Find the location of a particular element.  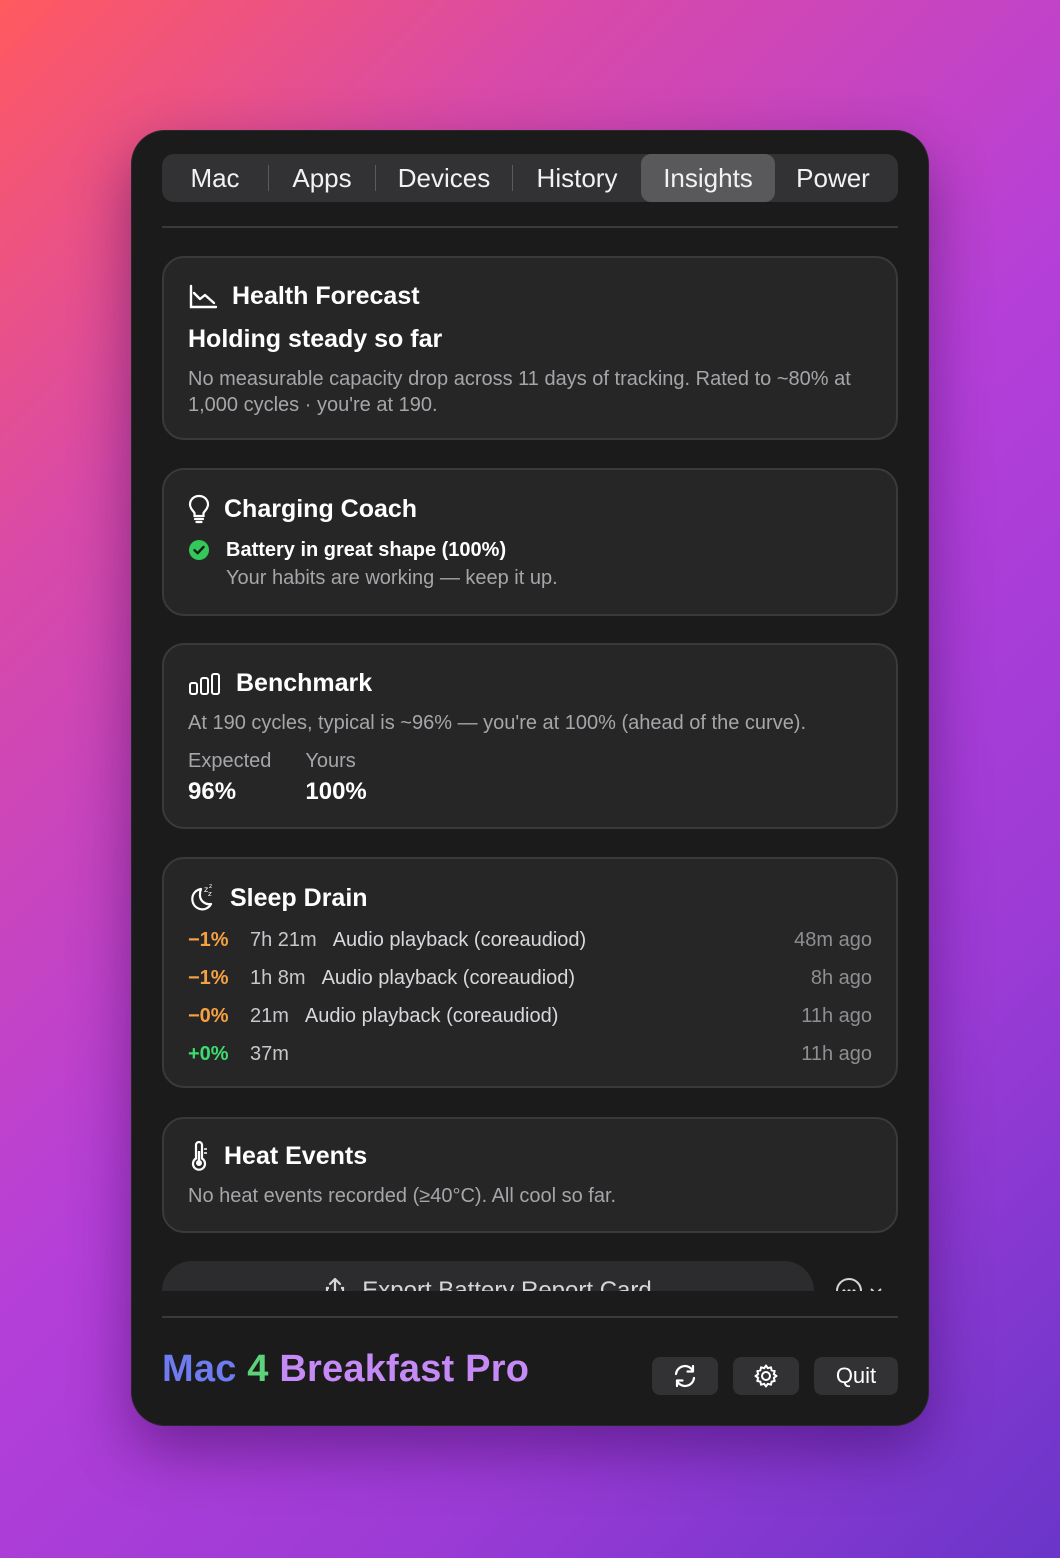

expected-value: 96% is located at coordinates (212, 791).